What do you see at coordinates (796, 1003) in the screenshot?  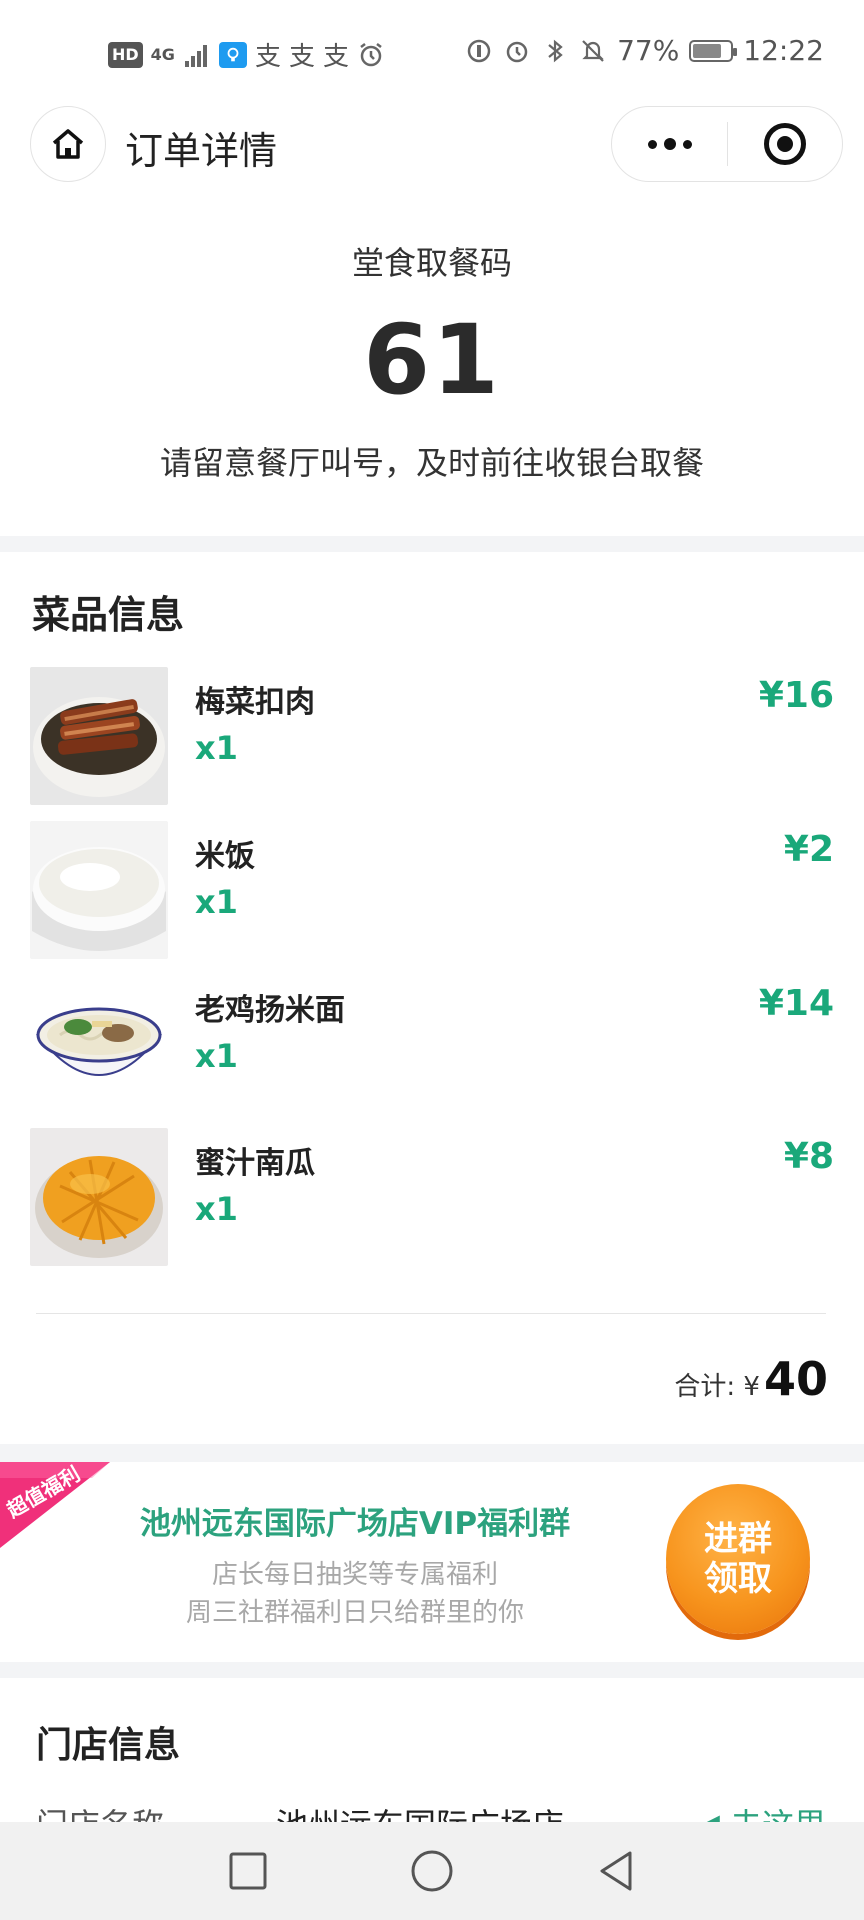 I see `dish-price: ¥14` at bounding box center [796, 1003].